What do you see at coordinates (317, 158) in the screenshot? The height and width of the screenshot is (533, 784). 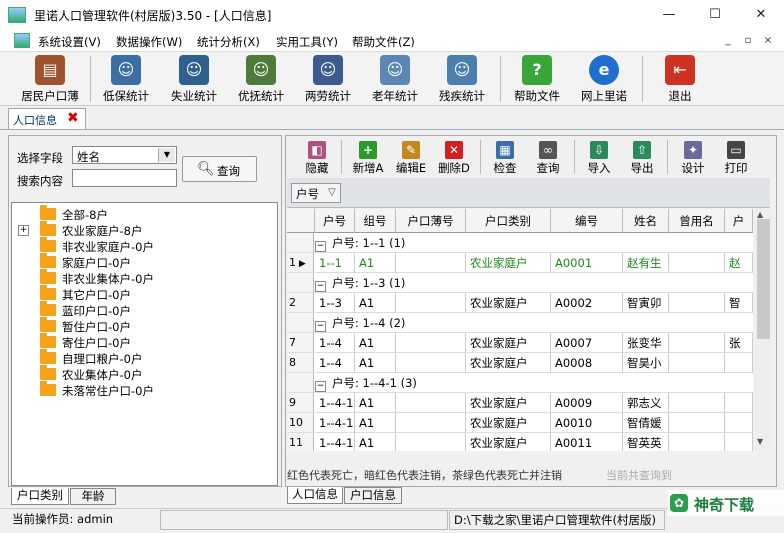 I see `hide-button: ◧ 隐藏` at bounding box center [317, 158].